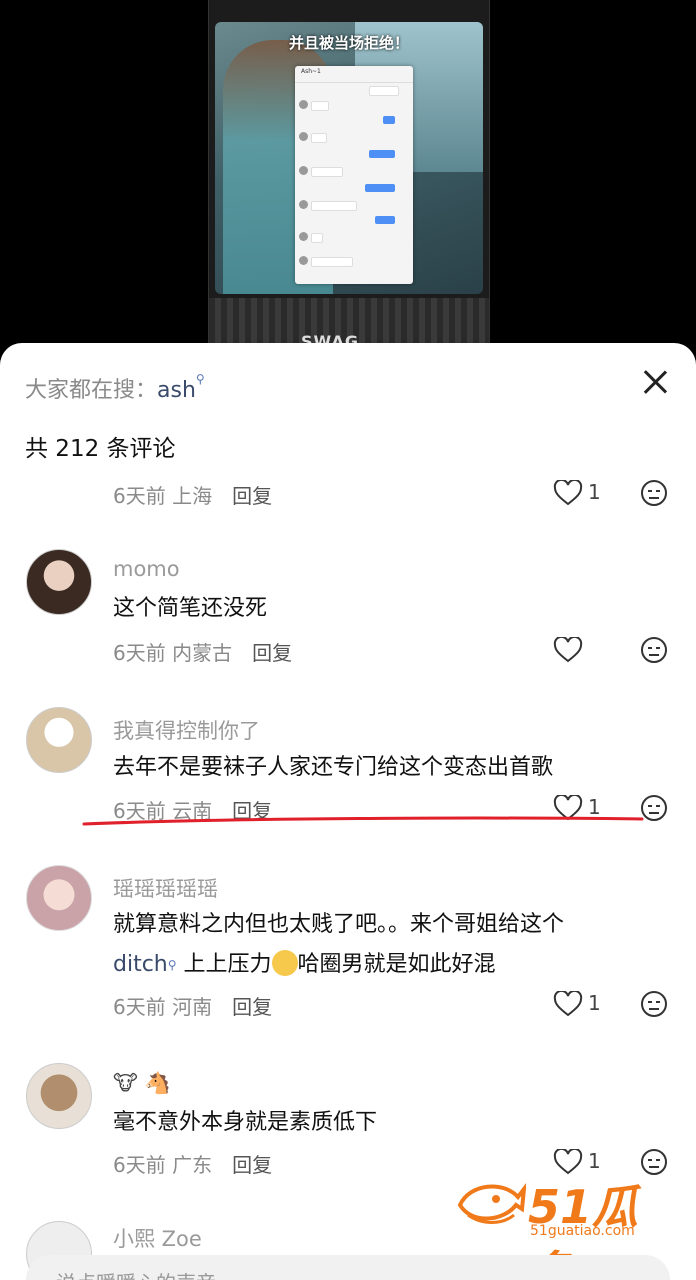 This screenshot has width=696, height=1280. I want to click on comment-location: 内蒙古, so click(202, 653).